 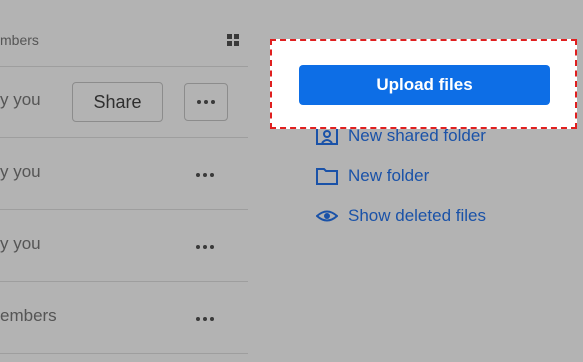 I want to click on grid-view-icon, so click(x=233, y=40).